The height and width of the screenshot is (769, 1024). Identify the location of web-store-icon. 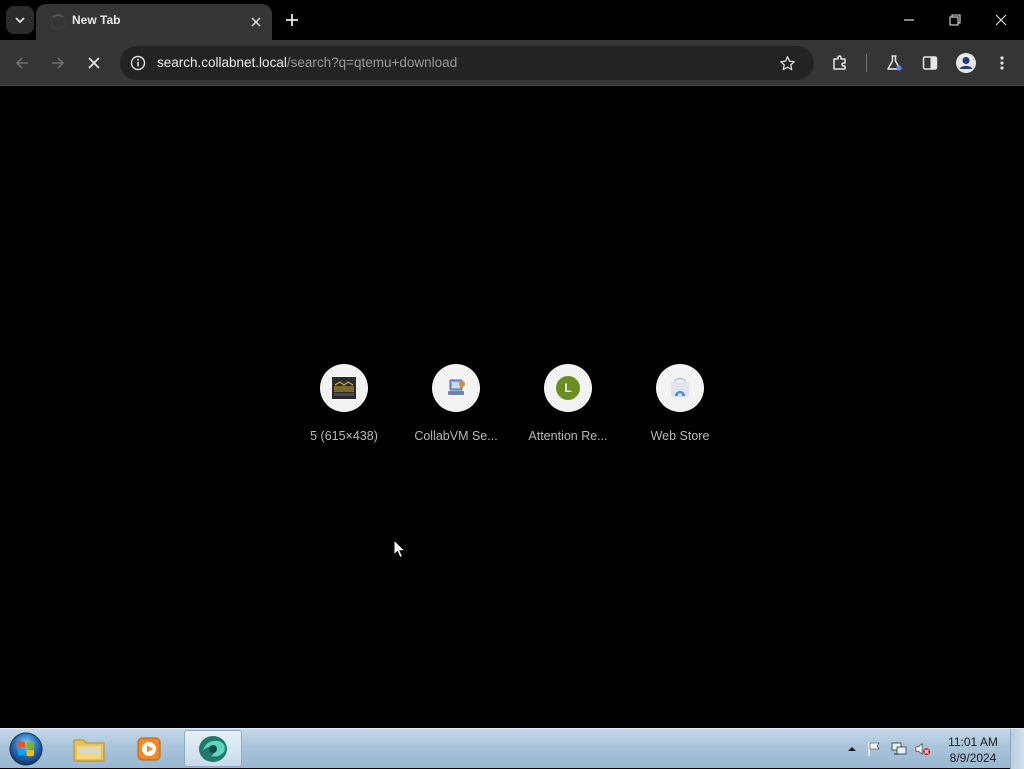
(680, 388).